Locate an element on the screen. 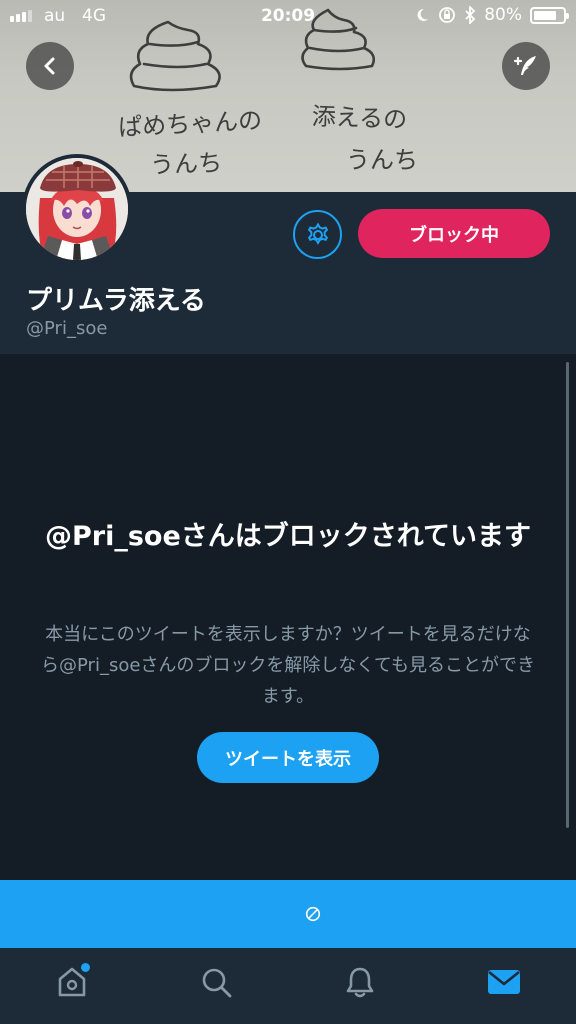  gear-icon is located at coordinates (317, 233).